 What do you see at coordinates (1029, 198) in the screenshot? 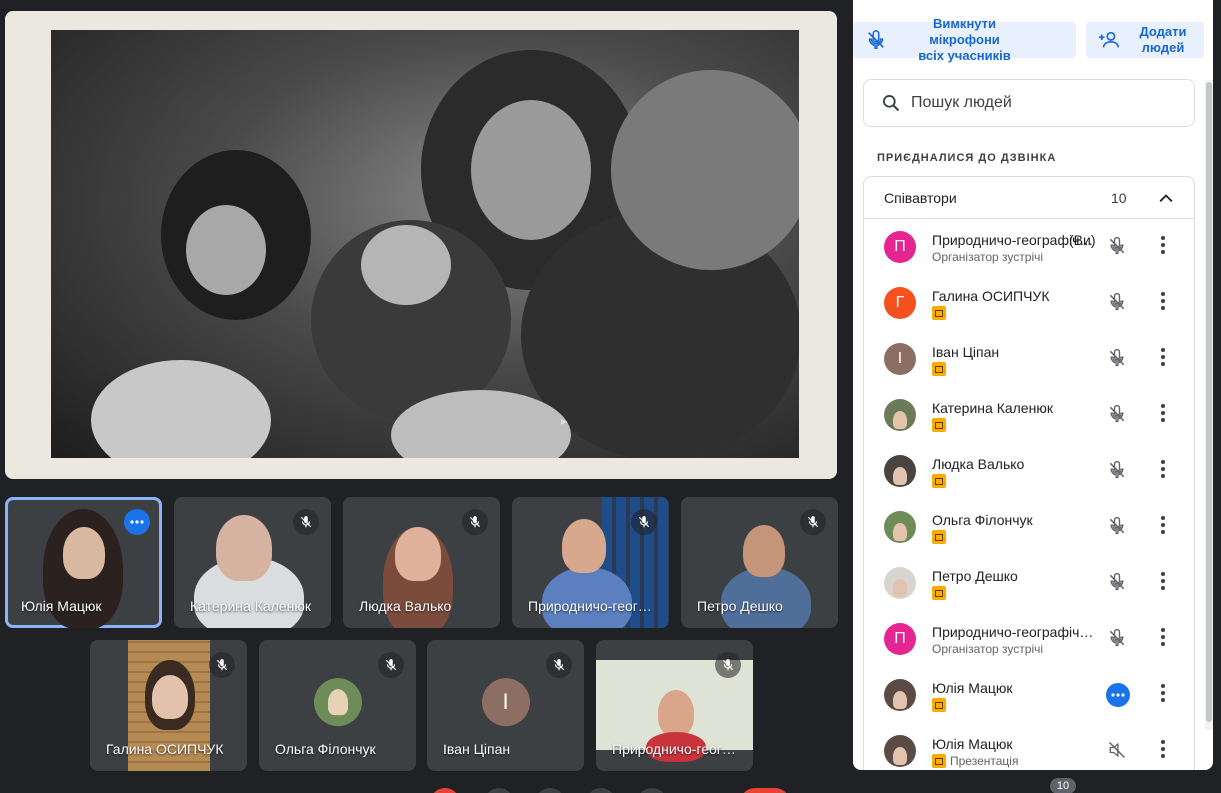
I see `group-header: Співавтори 10` at bounding box center [1029, 198].